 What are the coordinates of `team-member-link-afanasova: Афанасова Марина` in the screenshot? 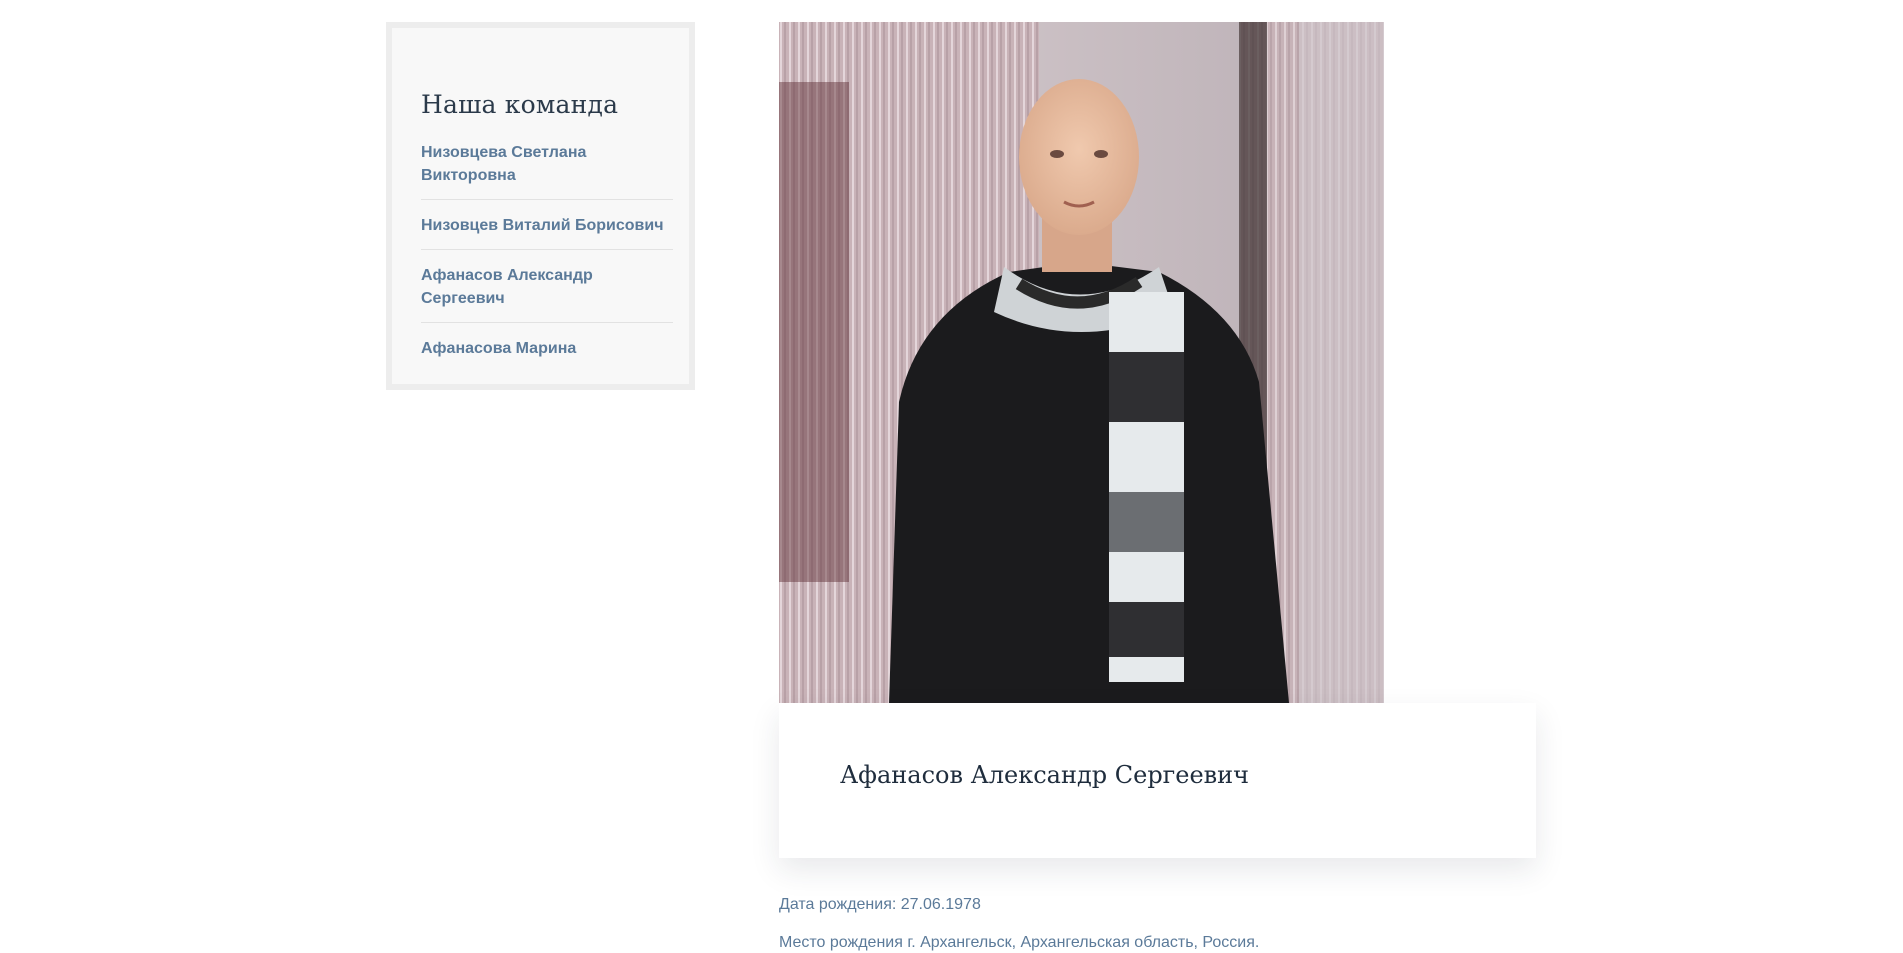 It's located at (547, 348).